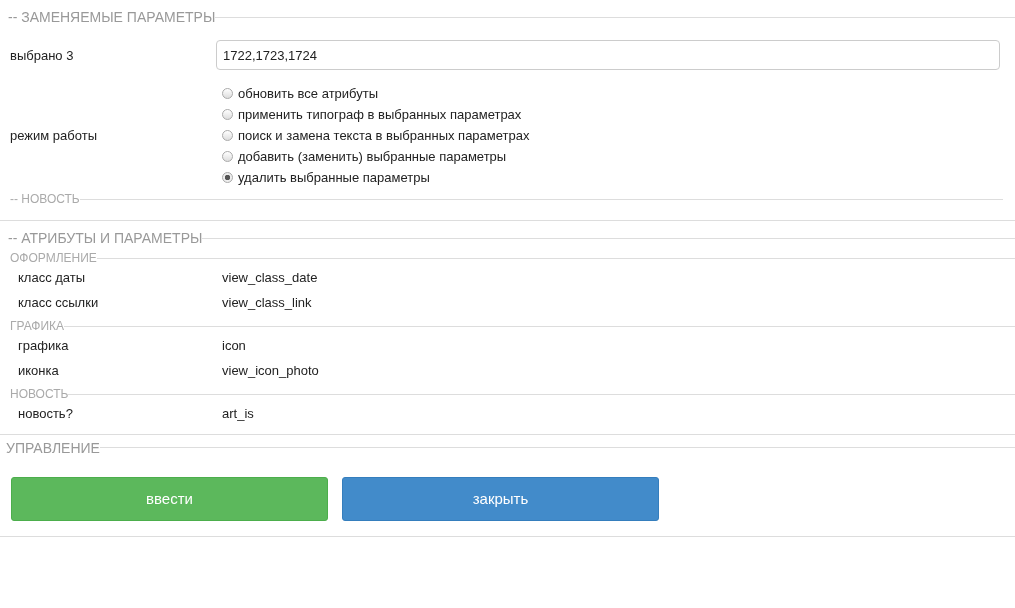 This screenshot has height=608, width=1015. Describe the element at coordinates (38, 370) in the screenshot. I see `attribute-label: иконка` at that location.